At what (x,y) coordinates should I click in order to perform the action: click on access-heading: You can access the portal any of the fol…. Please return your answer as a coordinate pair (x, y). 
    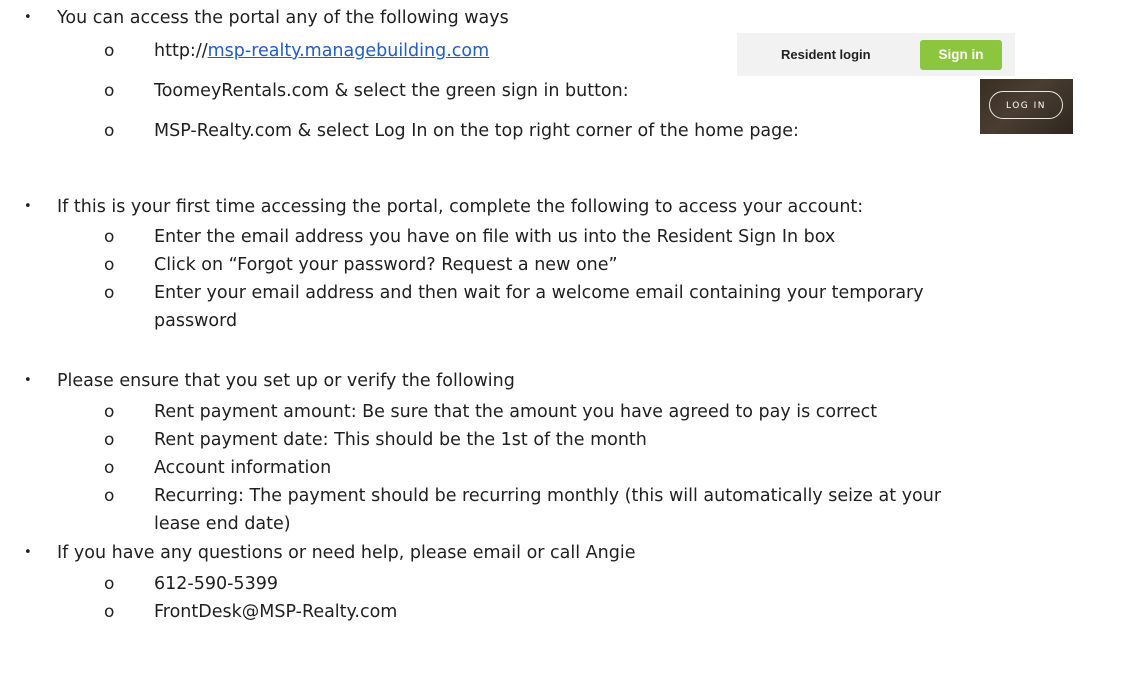
    Looking at the image, I should click on (283, 18).